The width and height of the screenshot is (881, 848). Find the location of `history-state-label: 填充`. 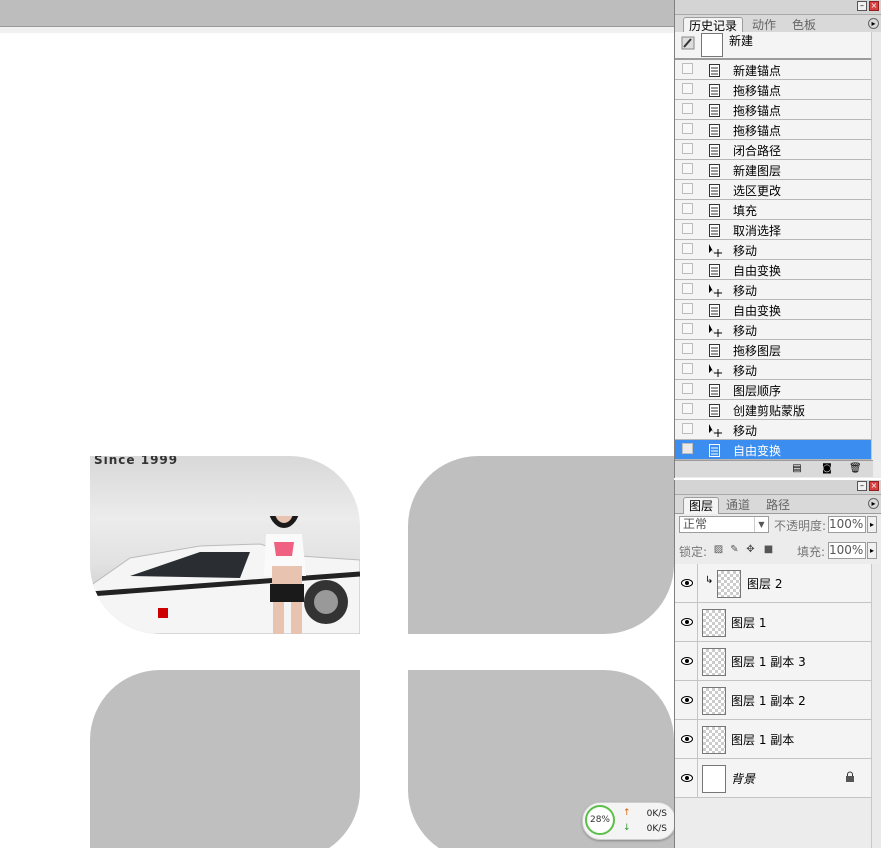

history-state-label: 填充 is located at coordinates (745, 211).